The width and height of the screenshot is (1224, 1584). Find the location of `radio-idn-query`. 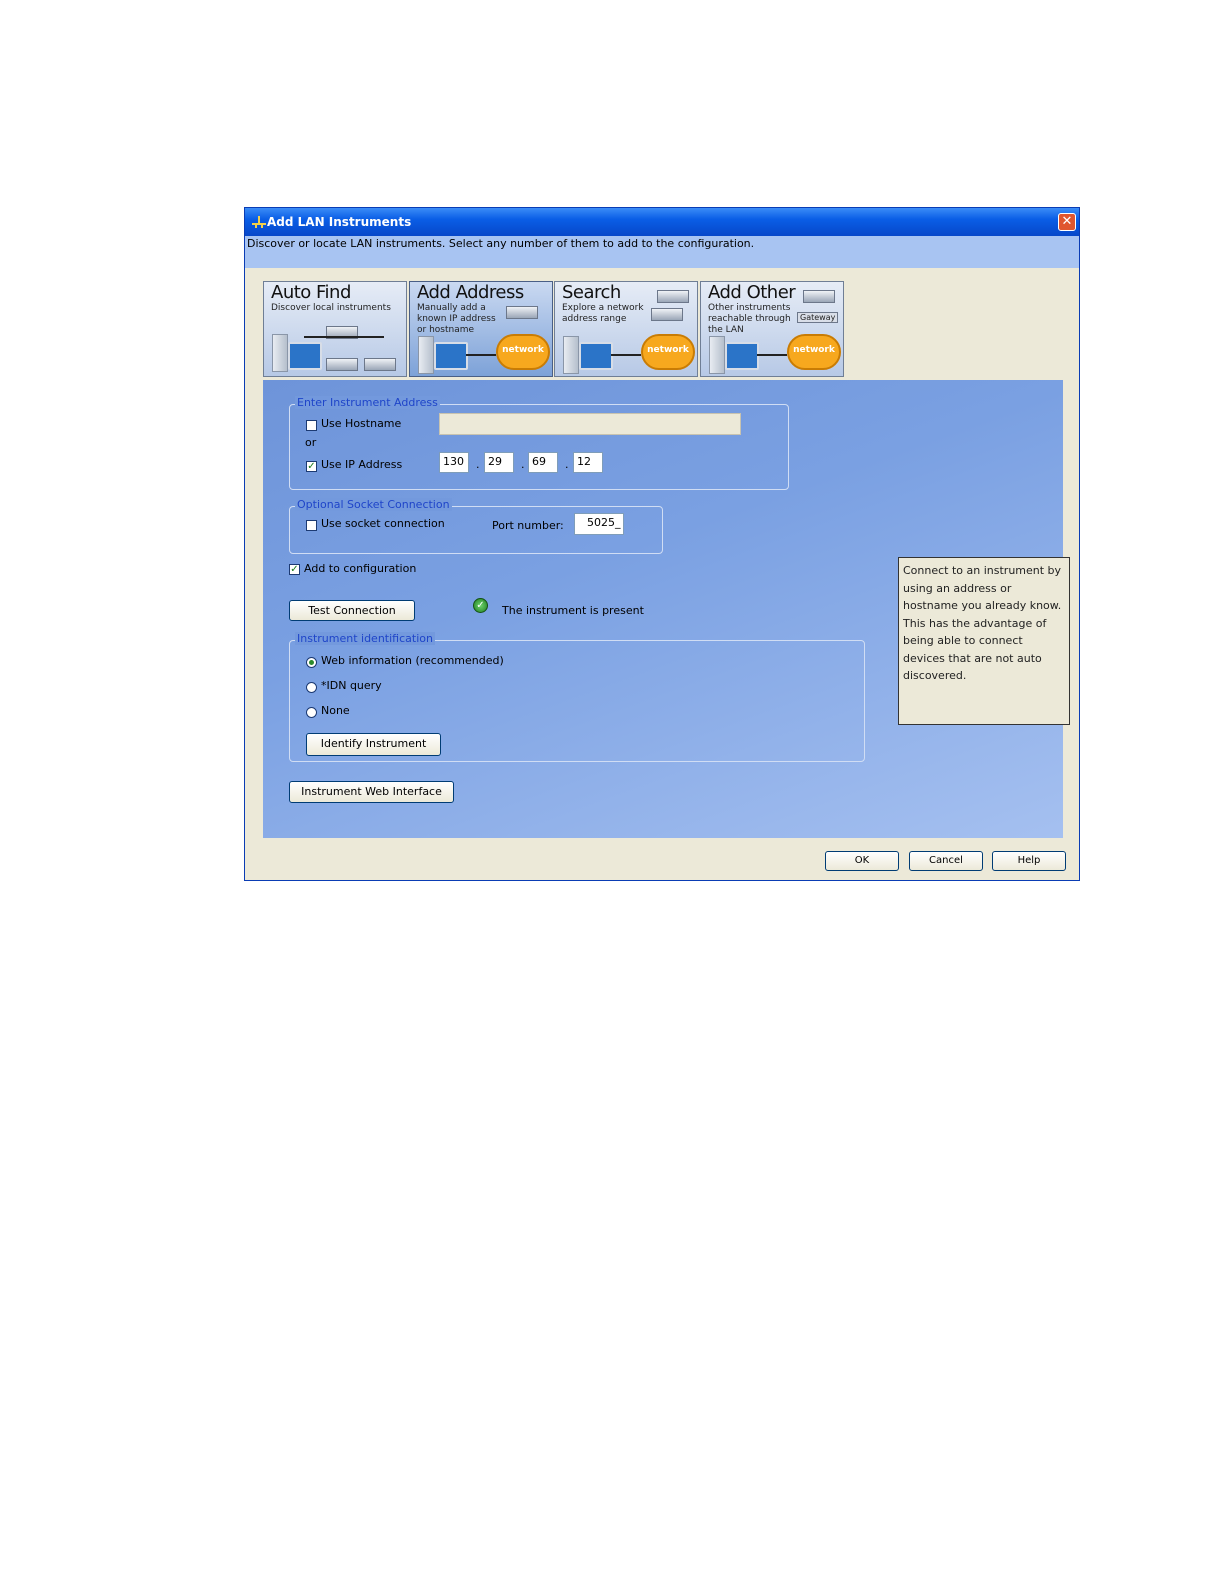

radio-idn-query is located at coordinates (311, 687).